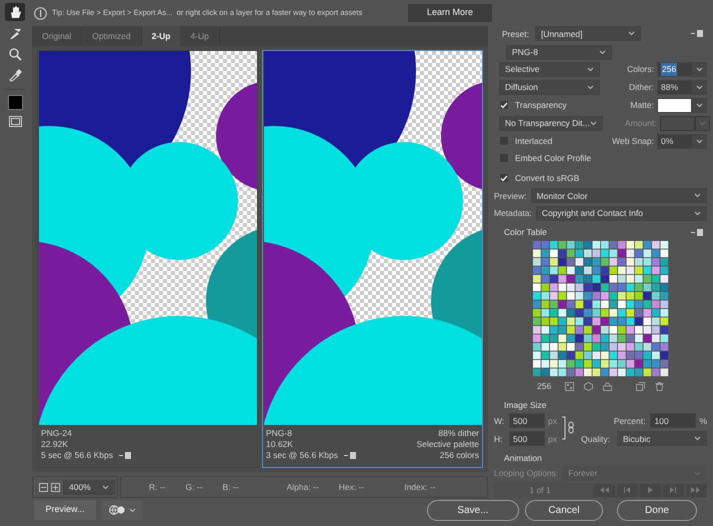 This screenshot has height=526, width=713. Describe the element at coordinates (499, 439) in the screenshot. I see `field-label: H:` at that location.